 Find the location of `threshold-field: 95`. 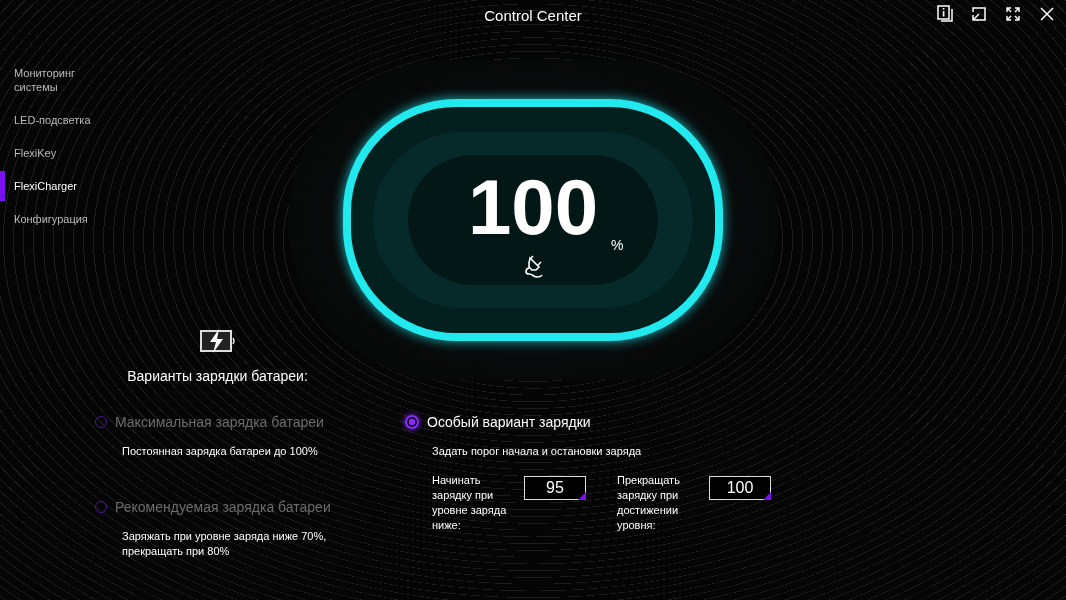

threshold-field: 95 is located at coordinates (555, 488).